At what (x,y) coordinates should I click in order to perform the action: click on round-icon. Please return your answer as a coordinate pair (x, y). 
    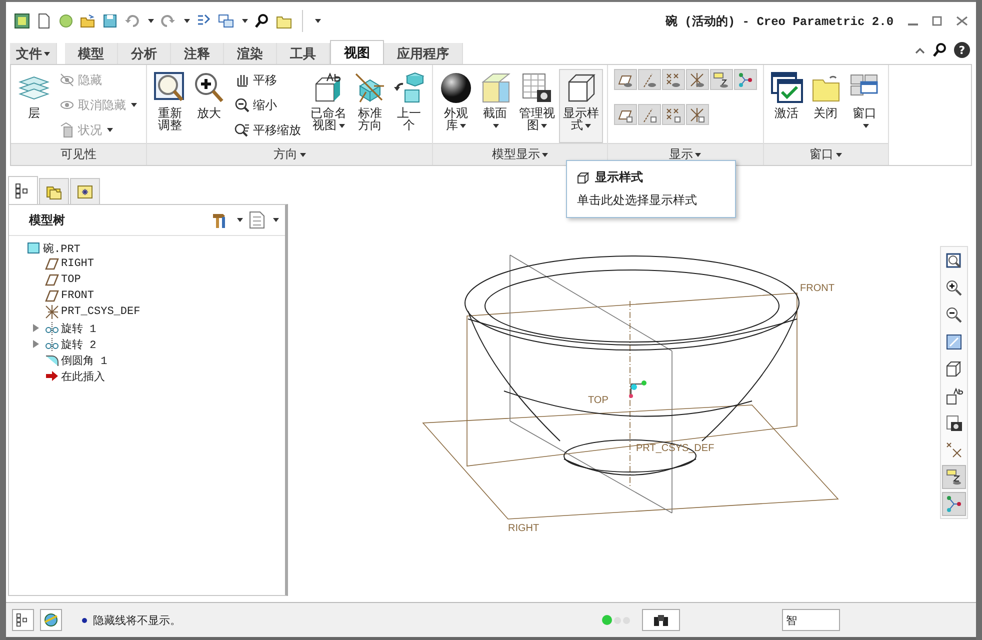
    Looking at the image, I should click on (52, 360).